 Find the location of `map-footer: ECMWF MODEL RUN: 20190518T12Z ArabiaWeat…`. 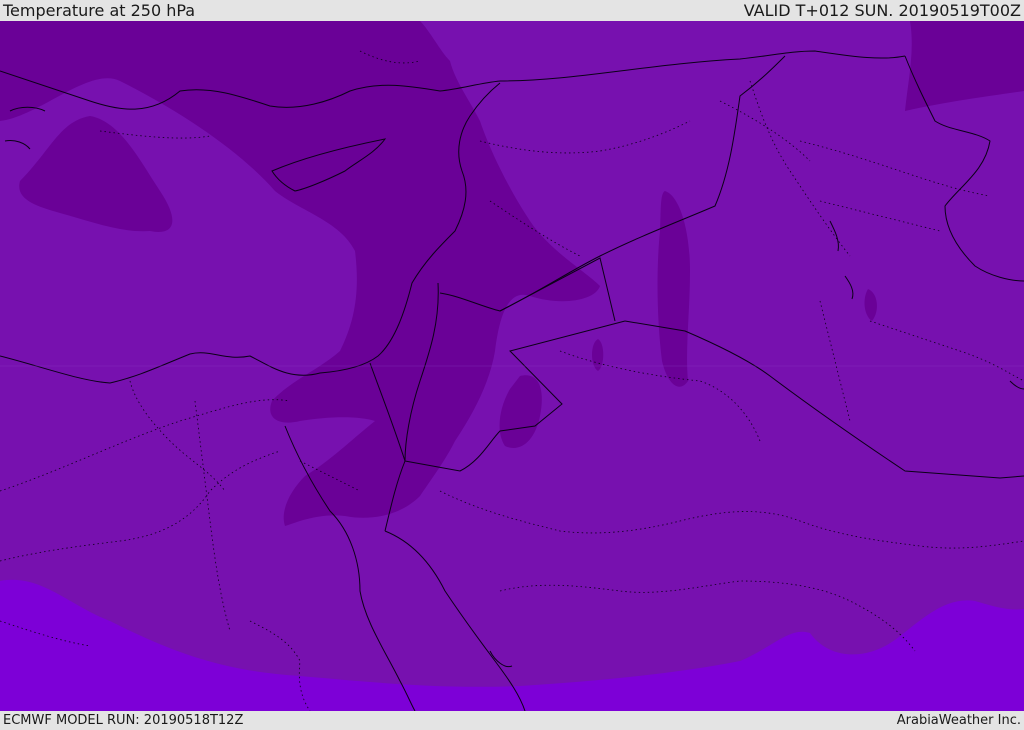

map-footer: ECMWF MODEL RUN: 20190518T12Z ArabiaWeat… is located at coordinates (512, 720).